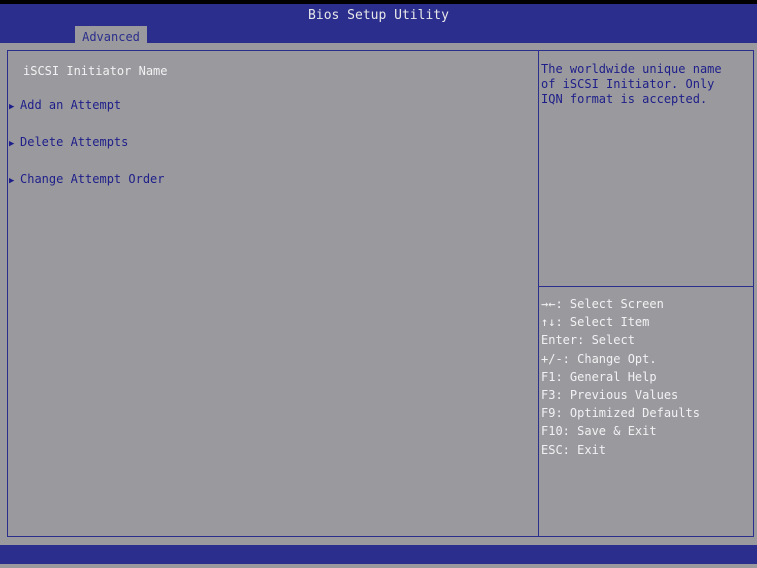  Describe the element at coordinates (378, 23) in the screenshot. I see `title-bar: Bios Setup Utility Advanced` at that location.